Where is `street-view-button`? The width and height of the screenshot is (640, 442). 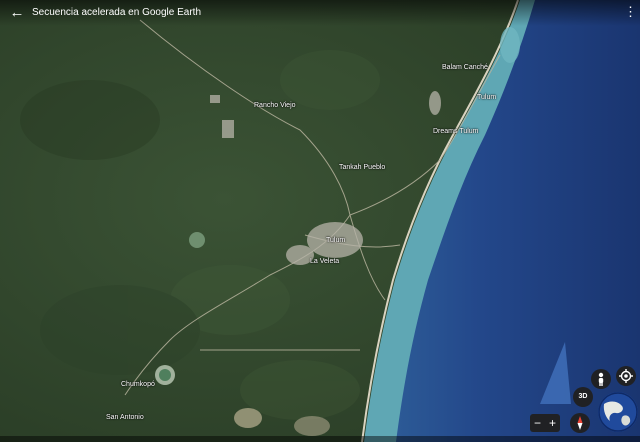 street-view-button is located at coordinates (601, 379).